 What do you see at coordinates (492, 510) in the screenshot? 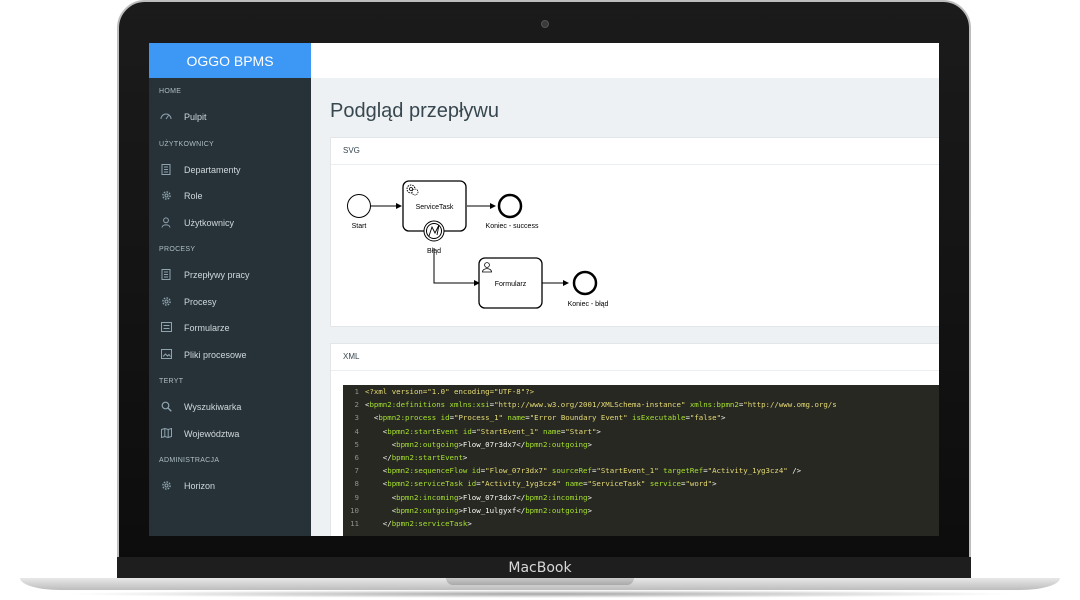
I see `code-token: >Flow_1ulgyxf</` at bounding box center [492, 510].